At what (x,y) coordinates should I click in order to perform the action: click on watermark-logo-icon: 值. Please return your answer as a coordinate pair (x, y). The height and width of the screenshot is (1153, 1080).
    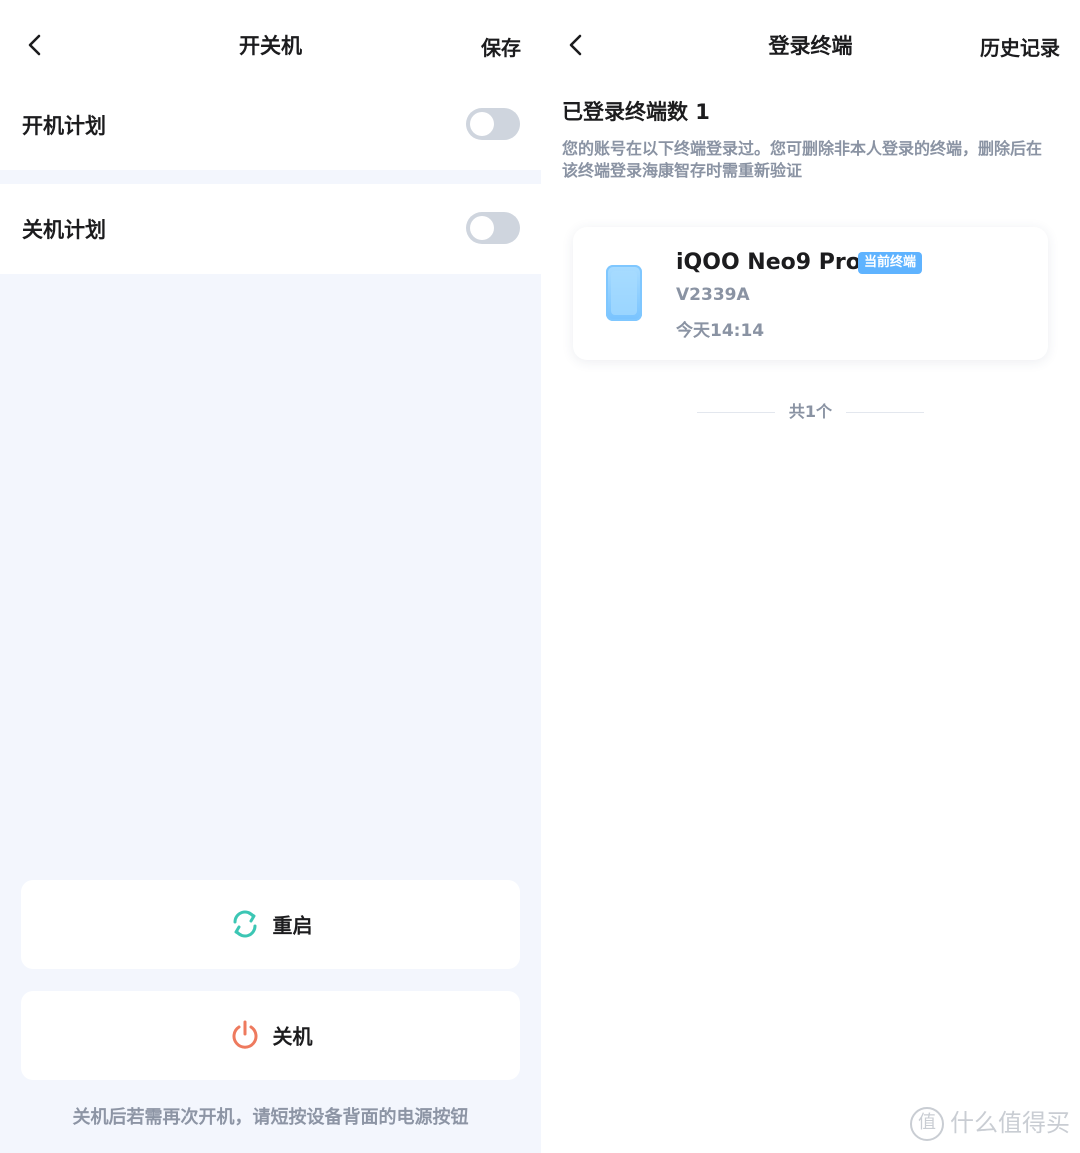
    Looking at the image, I should click on (927, 1124).